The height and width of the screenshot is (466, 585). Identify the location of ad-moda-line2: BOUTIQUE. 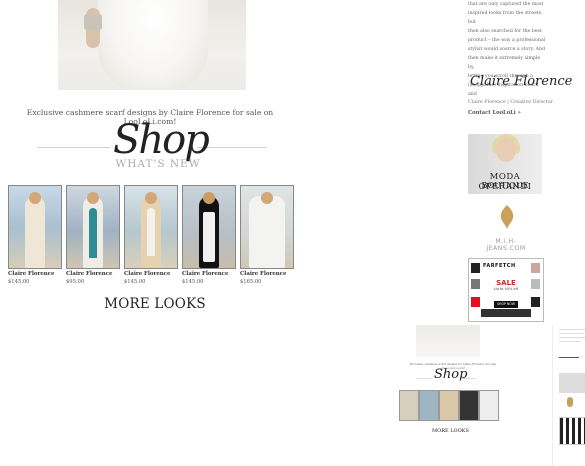
(505, 185).